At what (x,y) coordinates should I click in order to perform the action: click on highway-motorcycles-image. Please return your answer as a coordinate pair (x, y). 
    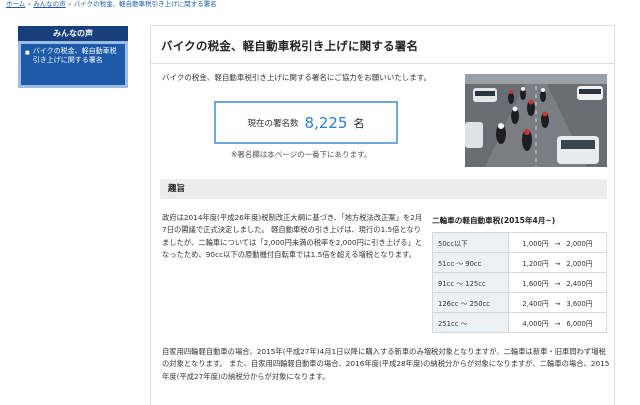
    Looking at the image, I should click on (536, 120).